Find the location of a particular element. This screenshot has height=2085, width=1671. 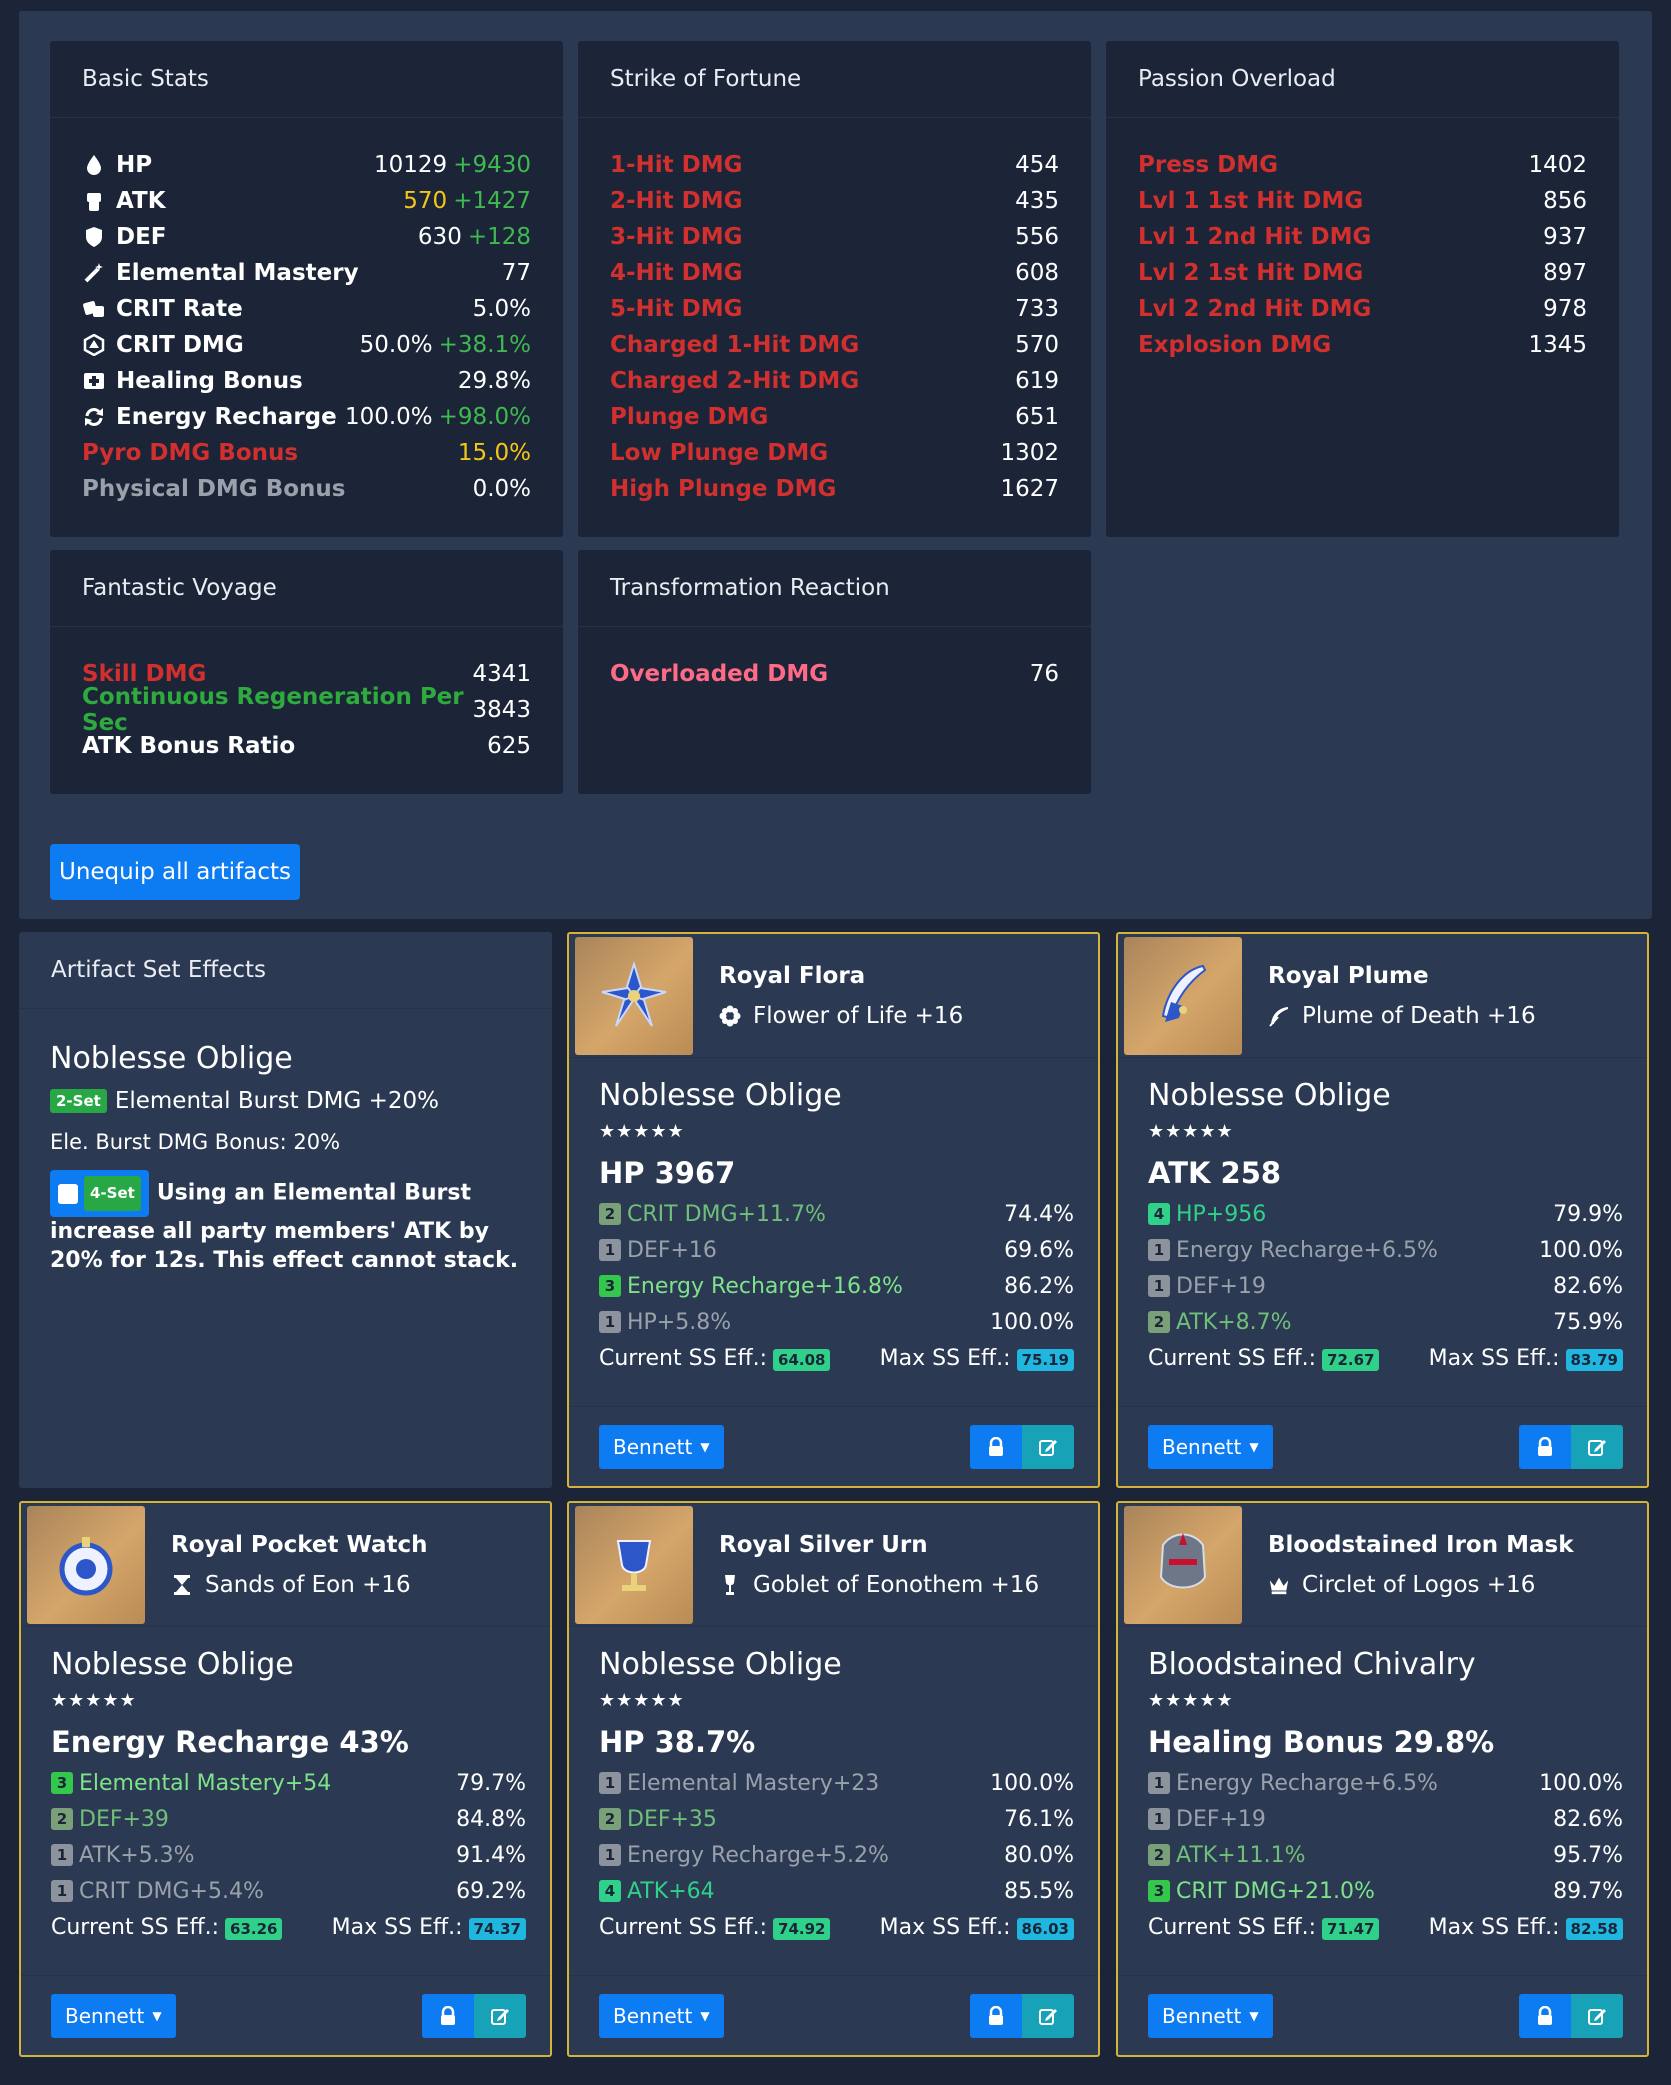

dmg-label: Lvl 2 1st Hit DMG is located at coordinates (1251, 273).